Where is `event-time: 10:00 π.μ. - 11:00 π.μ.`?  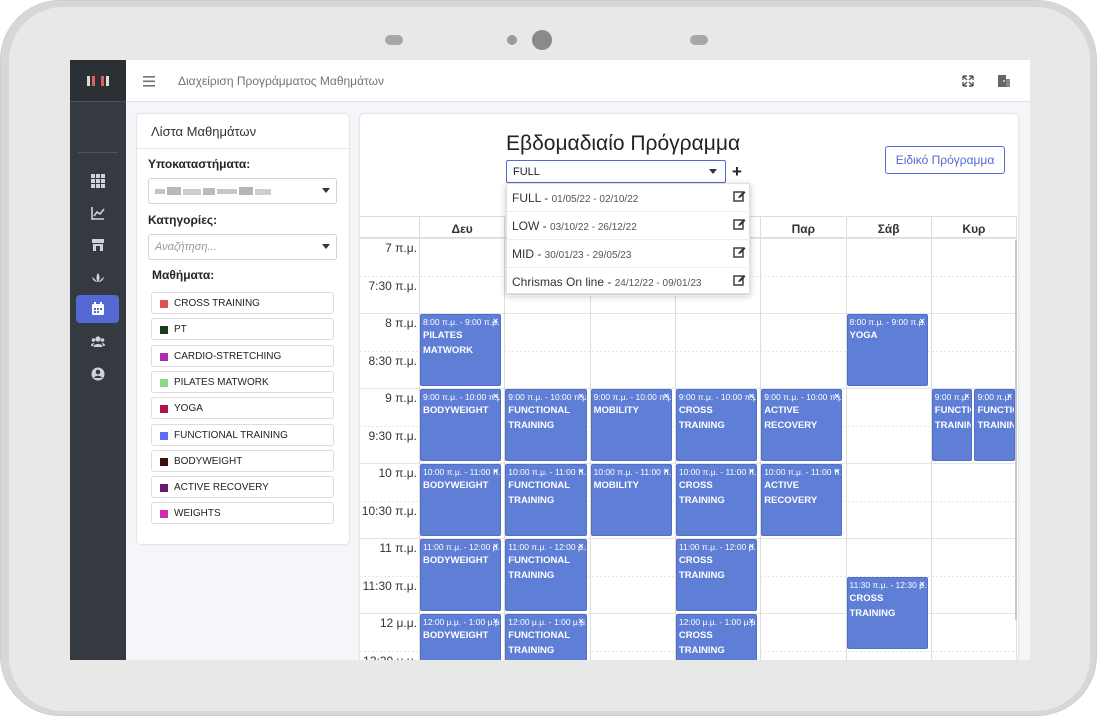
event-time: 10:00 π.μ. - 11:00 π.μ. is located at coordinates (632, 472).